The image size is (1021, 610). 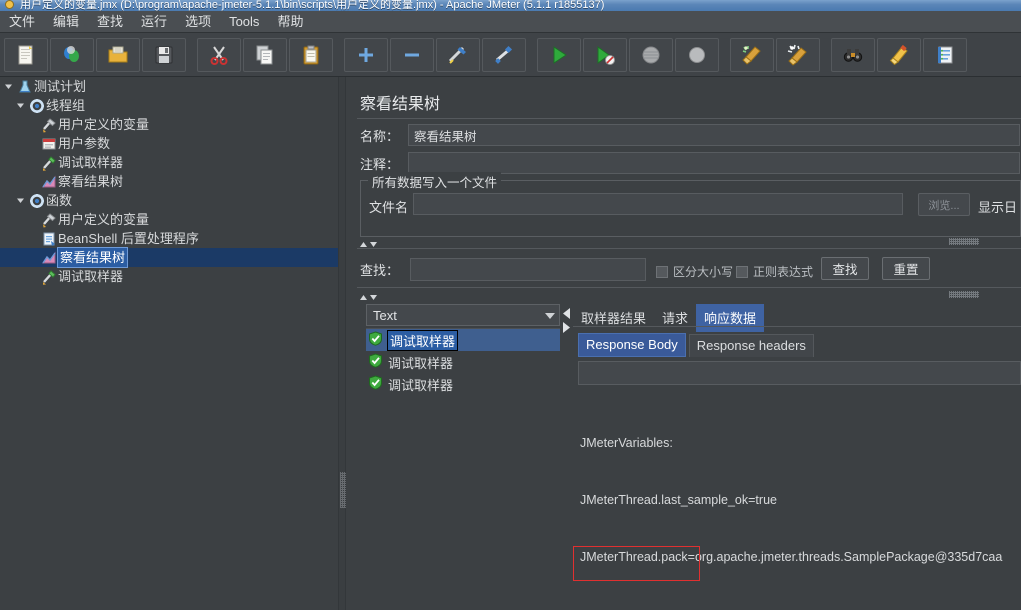 I want to click on menu-run: 运行, so click(x=154, y=22).